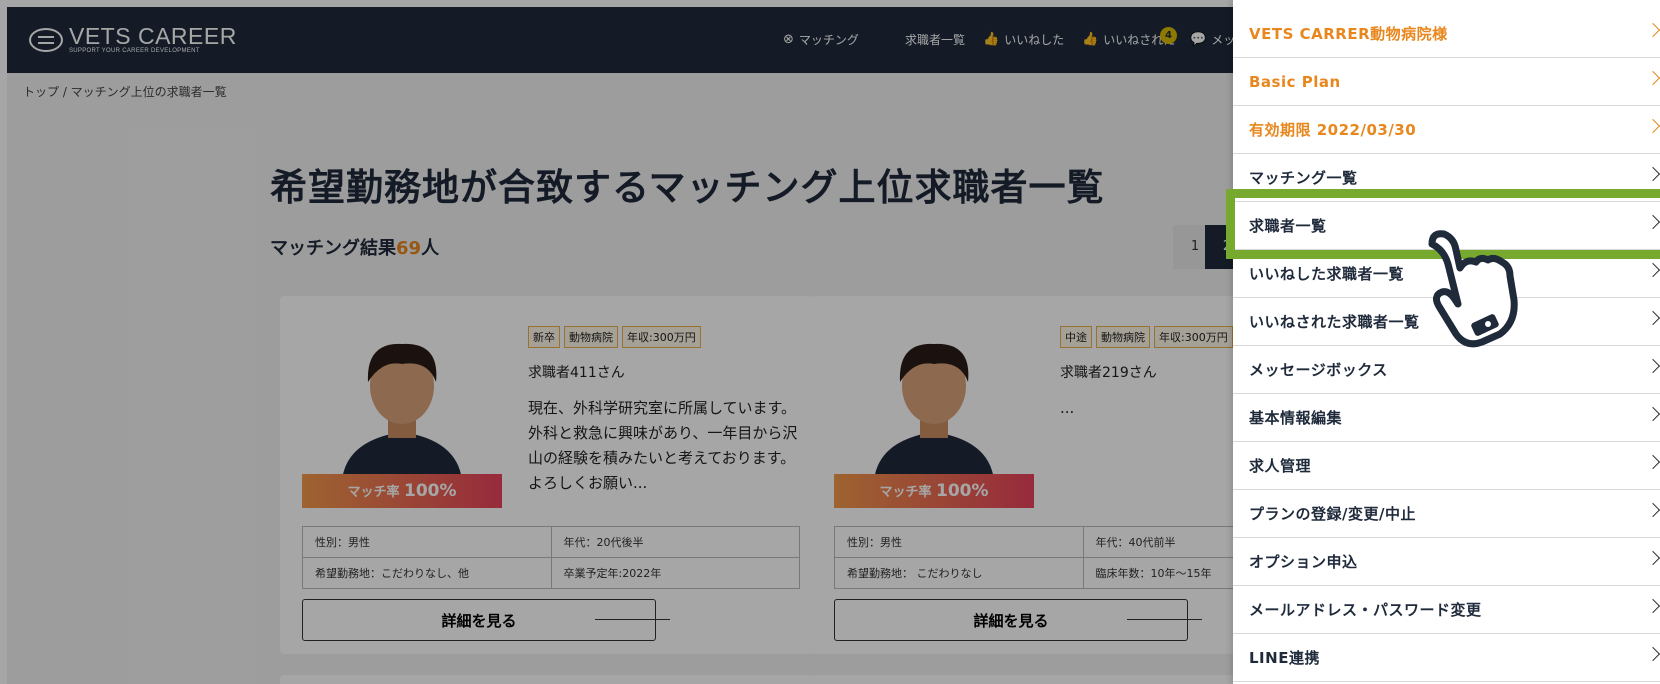  Describe the element at coordinates (1446, 178) in the screenshot. I see `menu-item-matching-list: マッチング一覧` at that location.